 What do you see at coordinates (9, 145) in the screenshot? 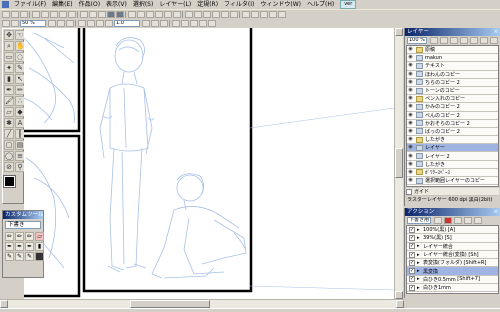
I see `frame-tool-icon: ▢` at bounding box center [9, 145].